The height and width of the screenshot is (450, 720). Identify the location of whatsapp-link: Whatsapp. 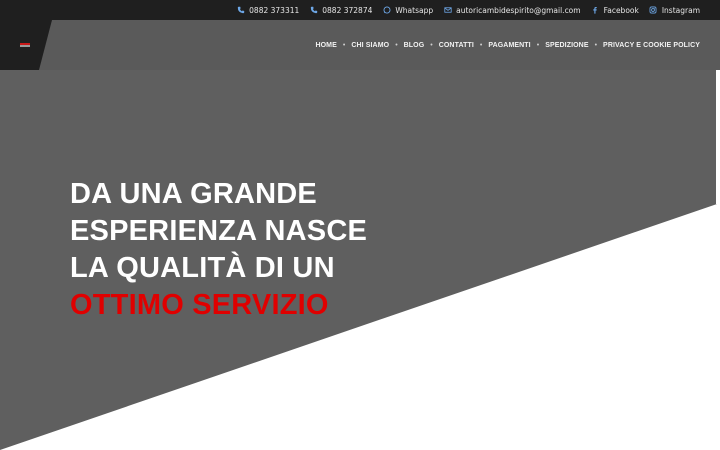
(407, 10).